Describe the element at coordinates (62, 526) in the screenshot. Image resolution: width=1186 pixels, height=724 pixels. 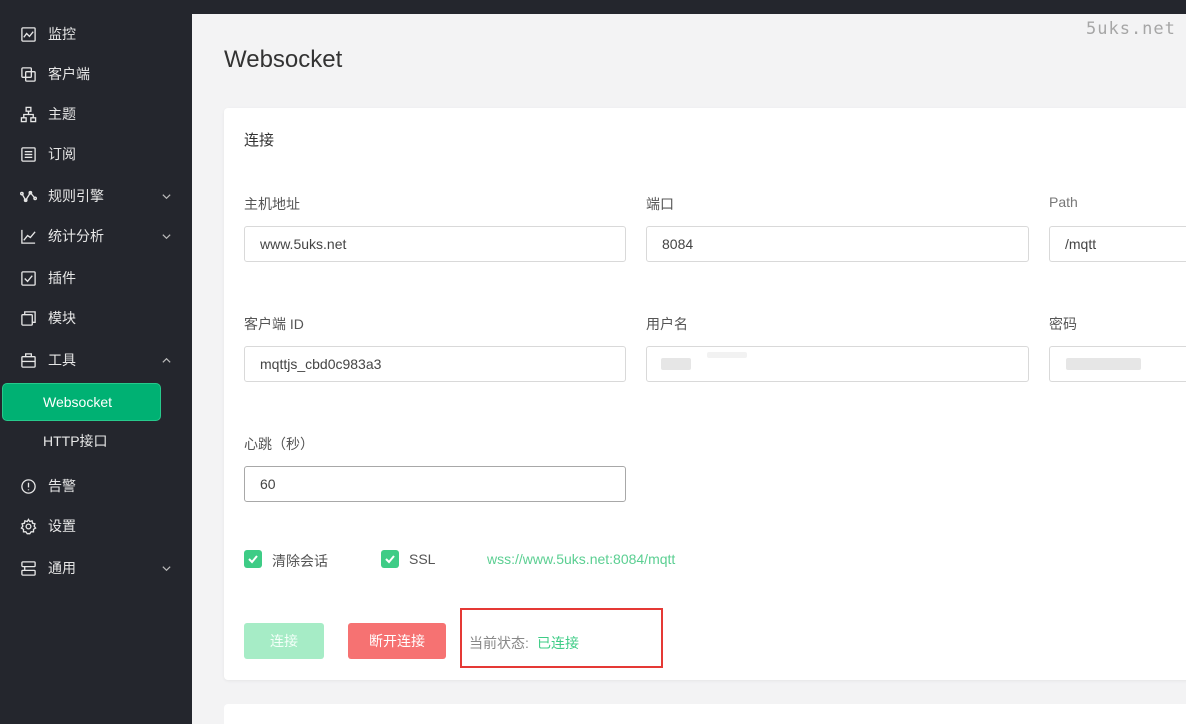
I see `sidebar-item-label: 设置` at that location.